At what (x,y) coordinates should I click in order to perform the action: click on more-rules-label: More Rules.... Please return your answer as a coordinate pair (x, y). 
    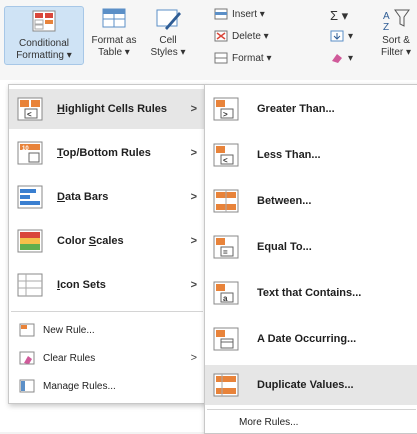
    Looking at the image, I should click on (269, 422).